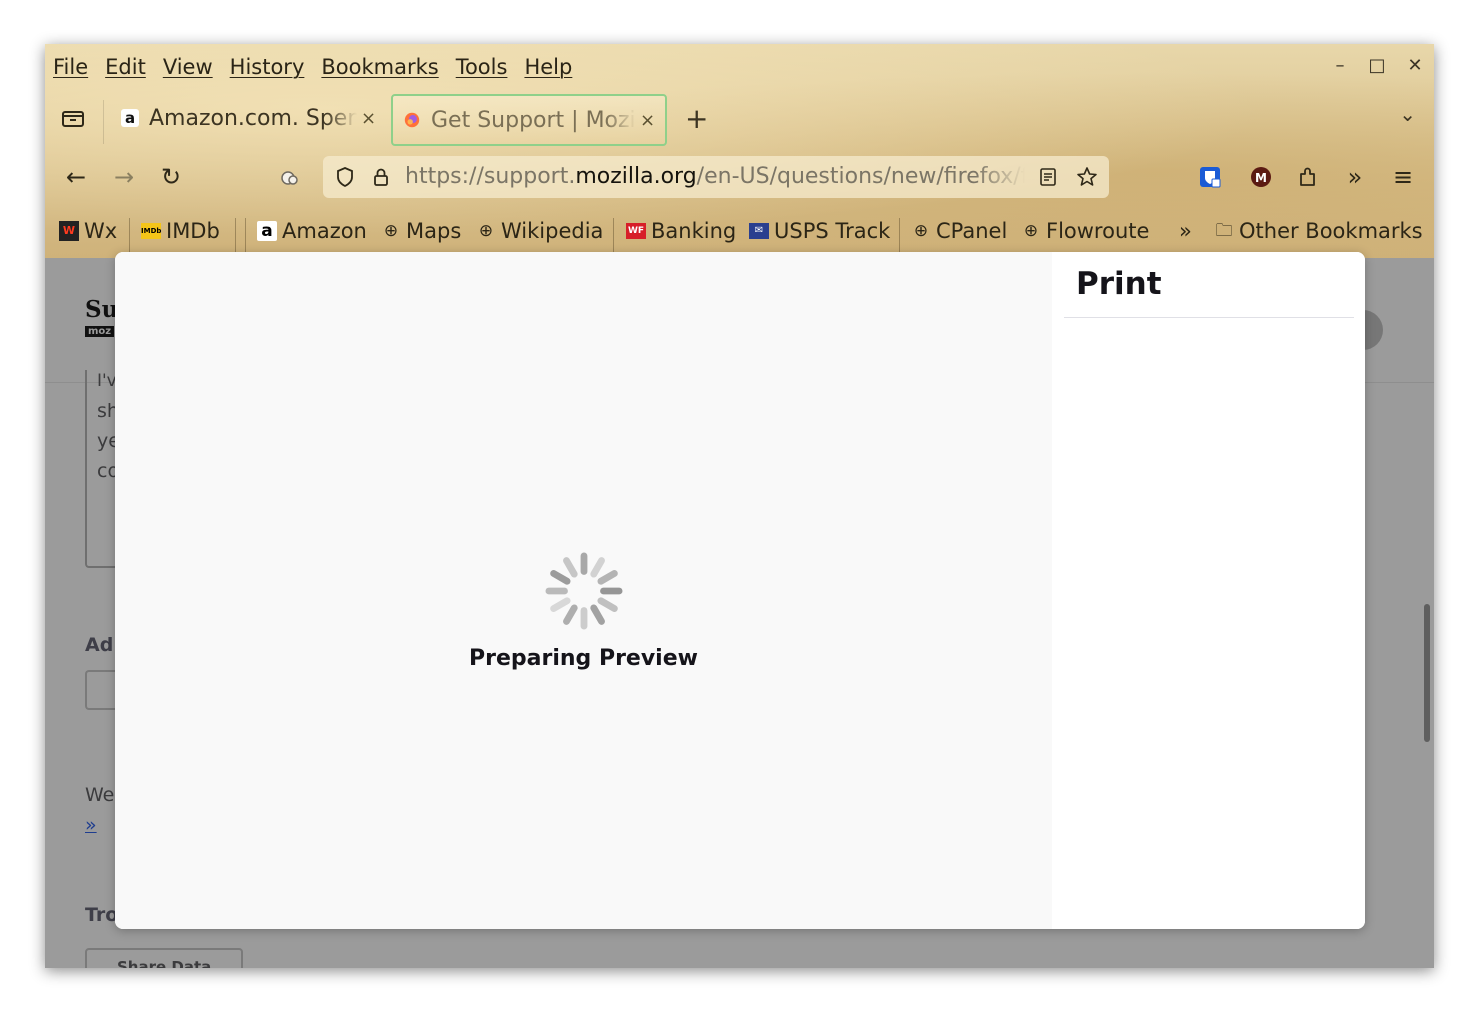 This screenshot has width=1479, height=1013. What do you see at coordinates (1048, 177) in the screenshot?
I see `reader-view-icon` at bounding box center [1048, 177].